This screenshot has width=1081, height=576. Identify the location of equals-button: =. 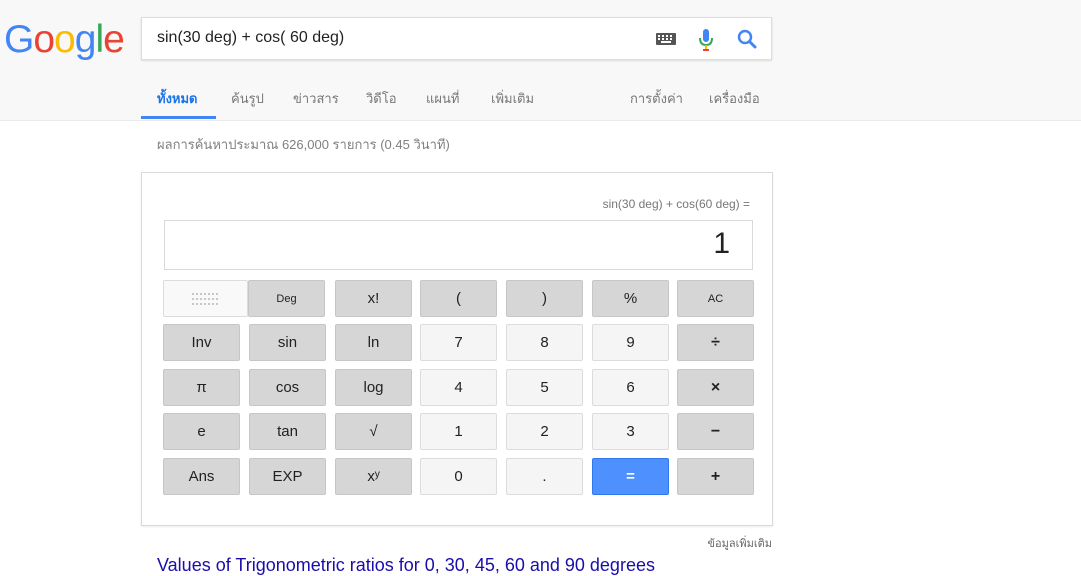
(630, 476).